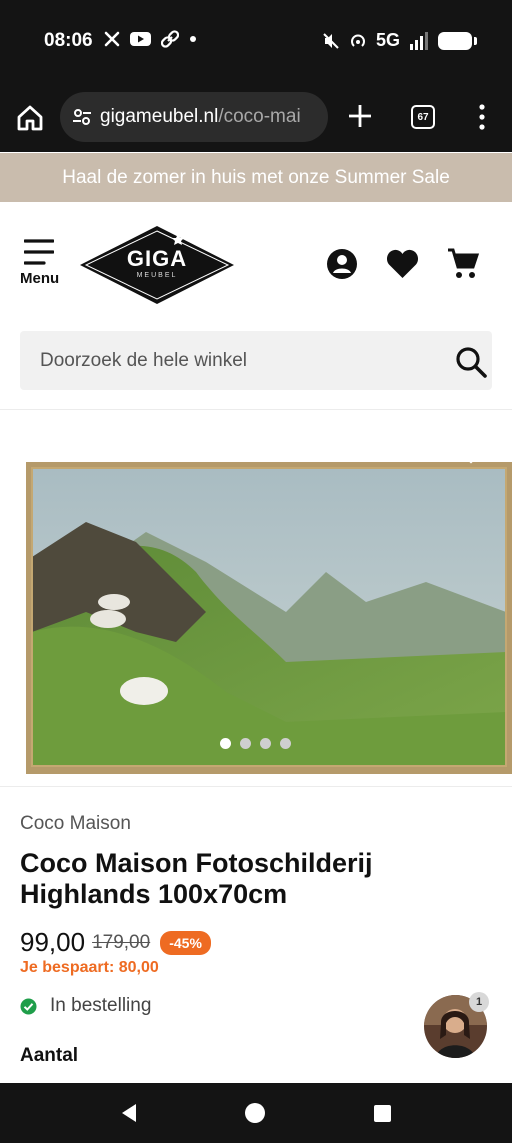 This screenshot has height=1143, width=512. I want to click on hotspot-icon, so click(358, 40).